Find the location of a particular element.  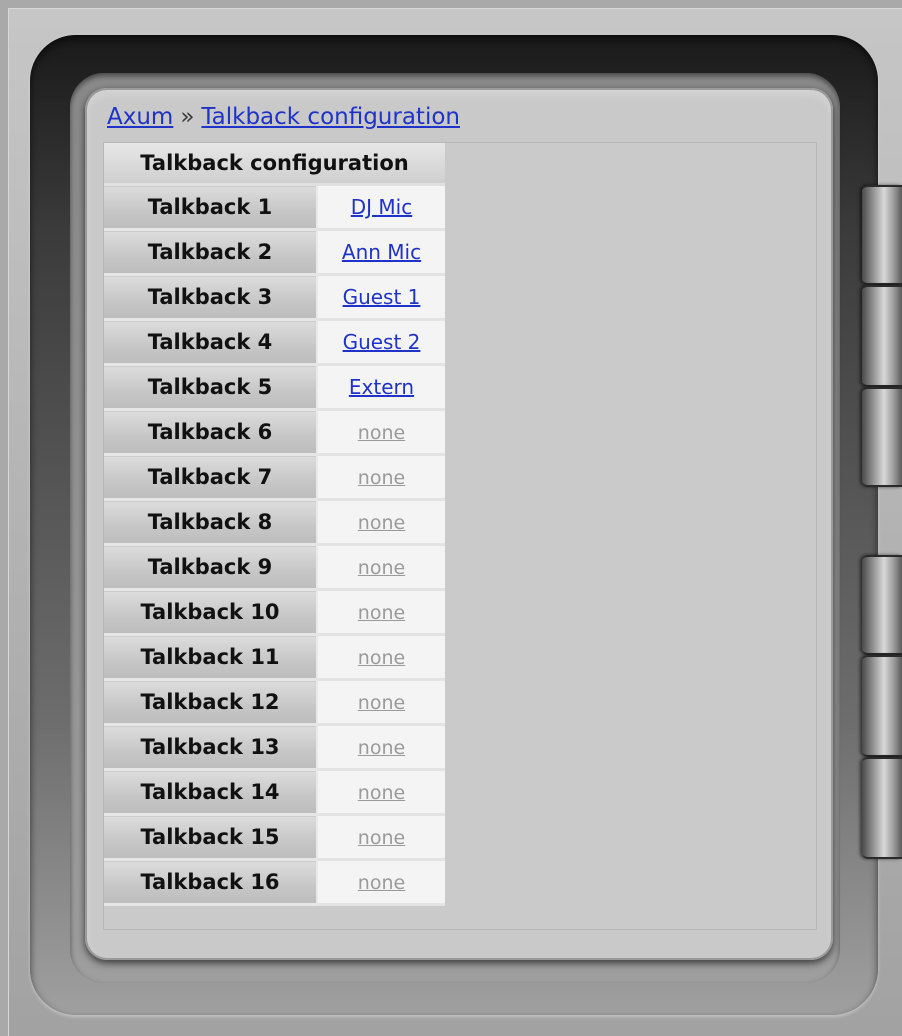

talkback-label: Talkback 5 is located at coordinates (210, 387).